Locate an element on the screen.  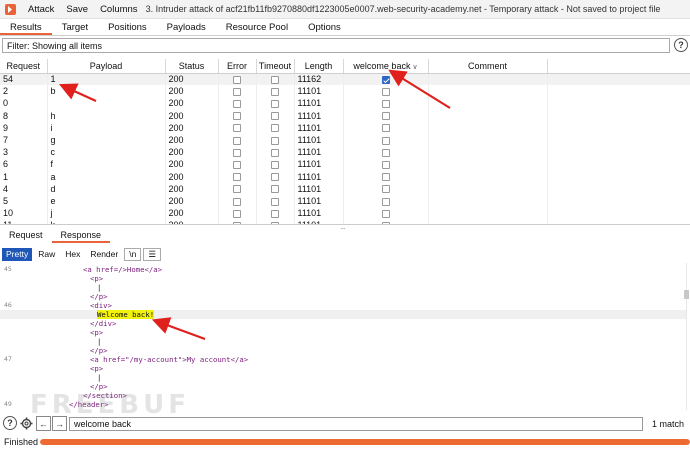
code-line: </p> is located at coordinates (343, 296).